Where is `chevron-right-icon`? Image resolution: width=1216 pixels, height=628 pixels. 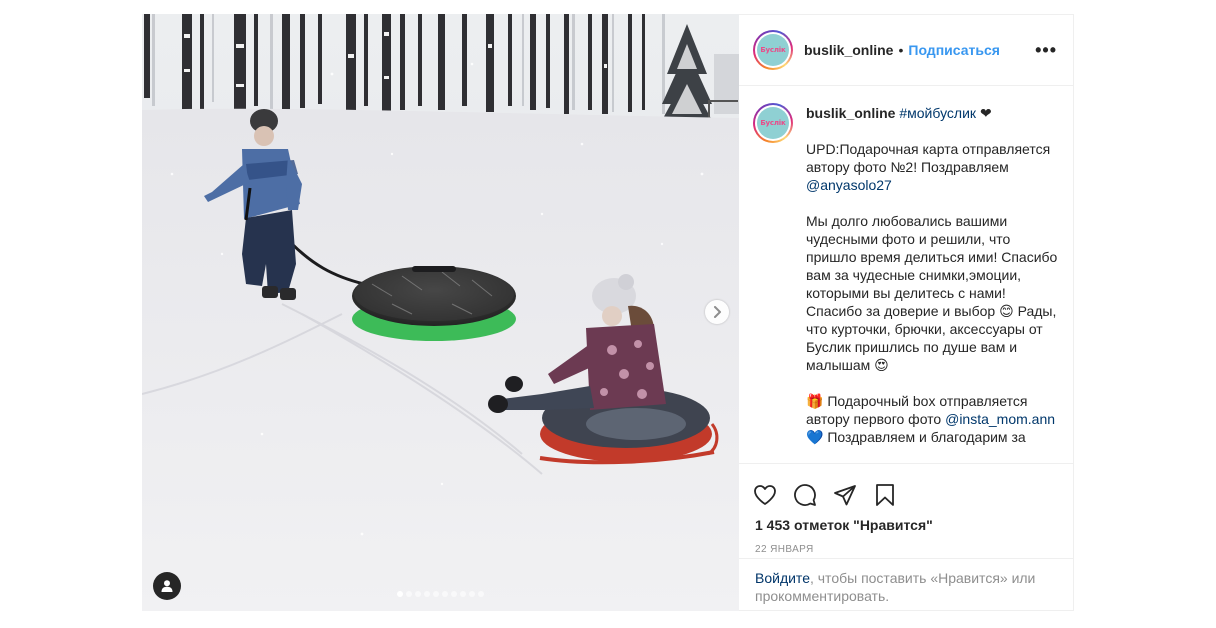
chevron-right-icon is located at coordinates (717, 312).